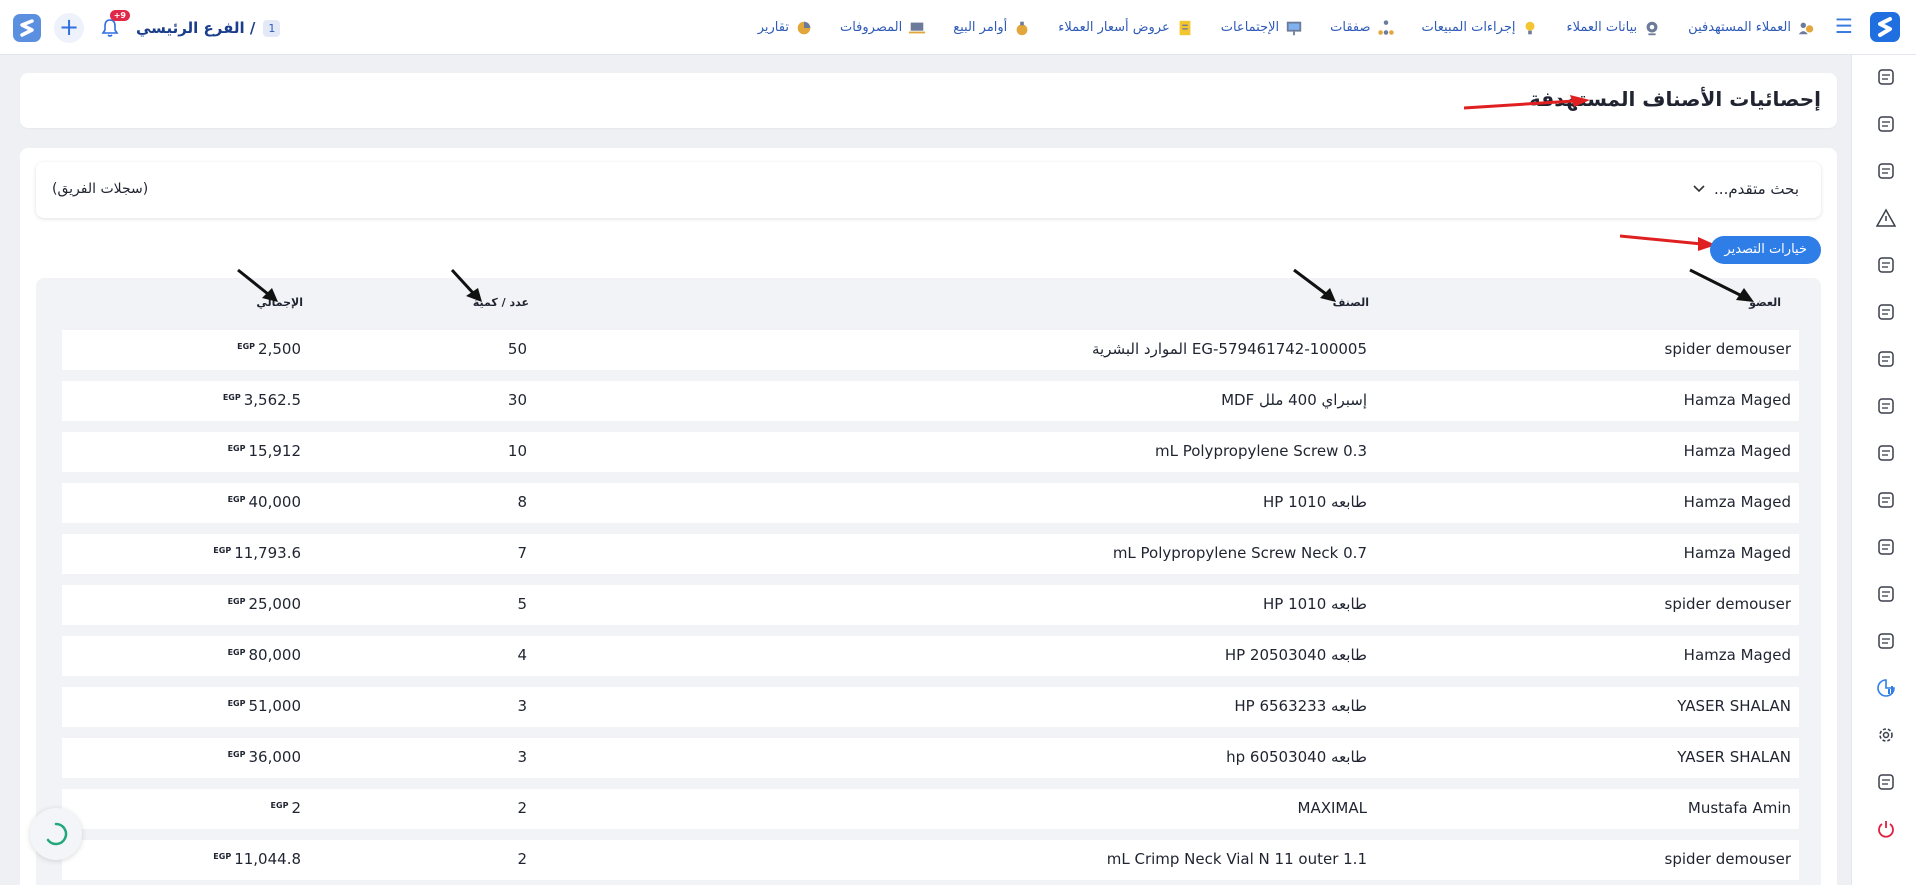 This screenshot has width=1916, height=885. What do you see at coordinates (275, 706) in the screenshot?
I see `total-value: 51,000` at bounding box center [275, 706].